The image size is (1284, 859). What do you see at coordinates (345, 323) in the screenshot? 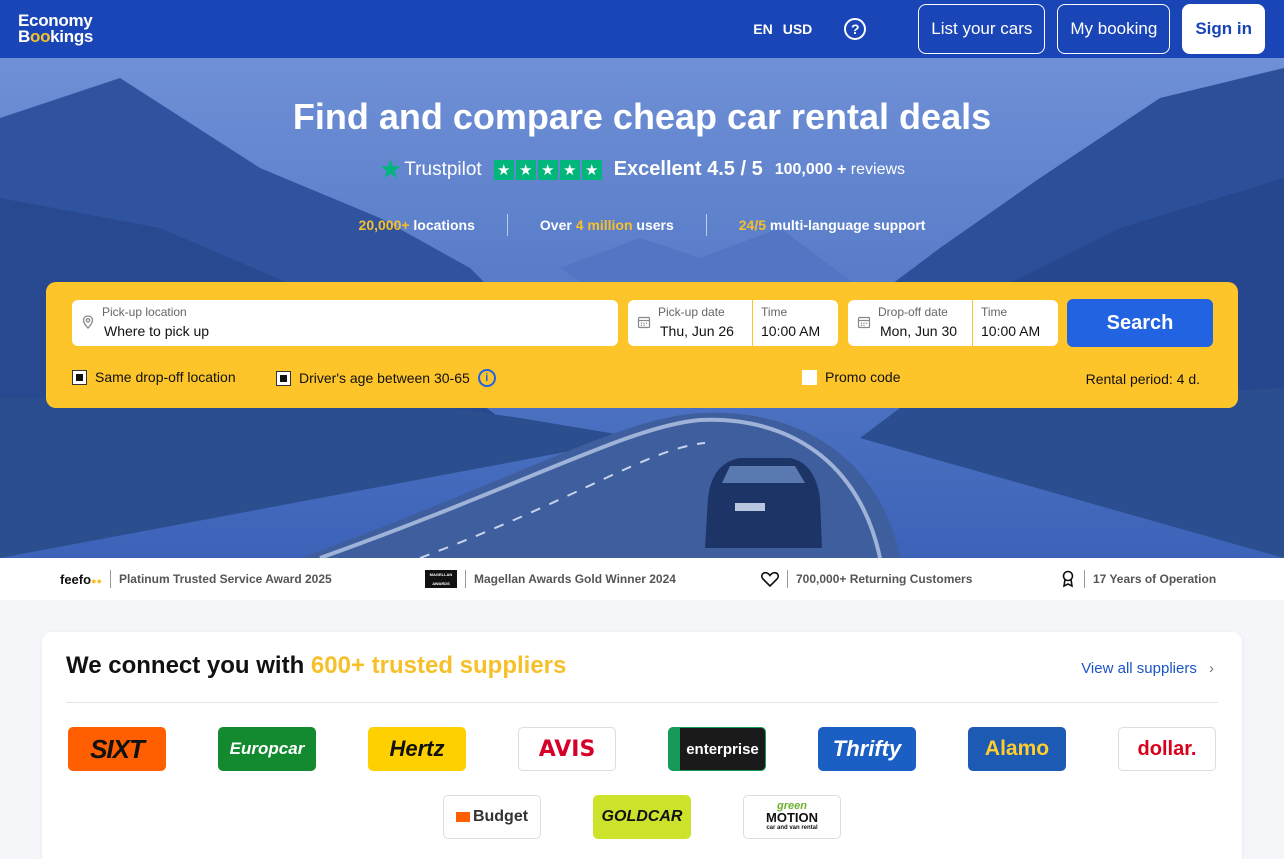
I see `pickup-location-field: Pick-up location Where to pick up` at bounding box center [345, 323].